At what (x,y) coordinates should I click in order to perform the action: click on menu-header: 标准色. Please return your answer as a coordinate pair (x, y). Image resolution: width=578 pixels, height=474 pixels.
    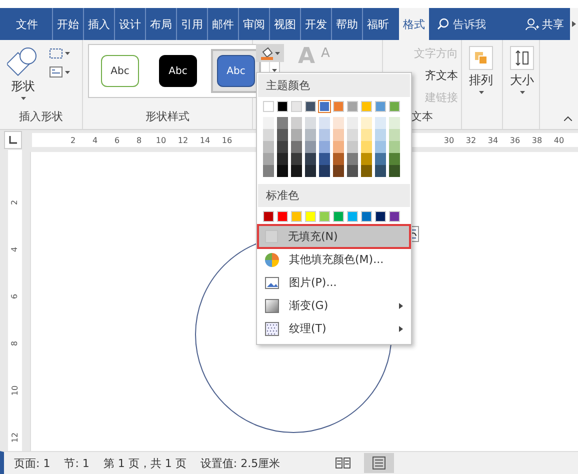
    Looking at the image, I should click on (334, 195).